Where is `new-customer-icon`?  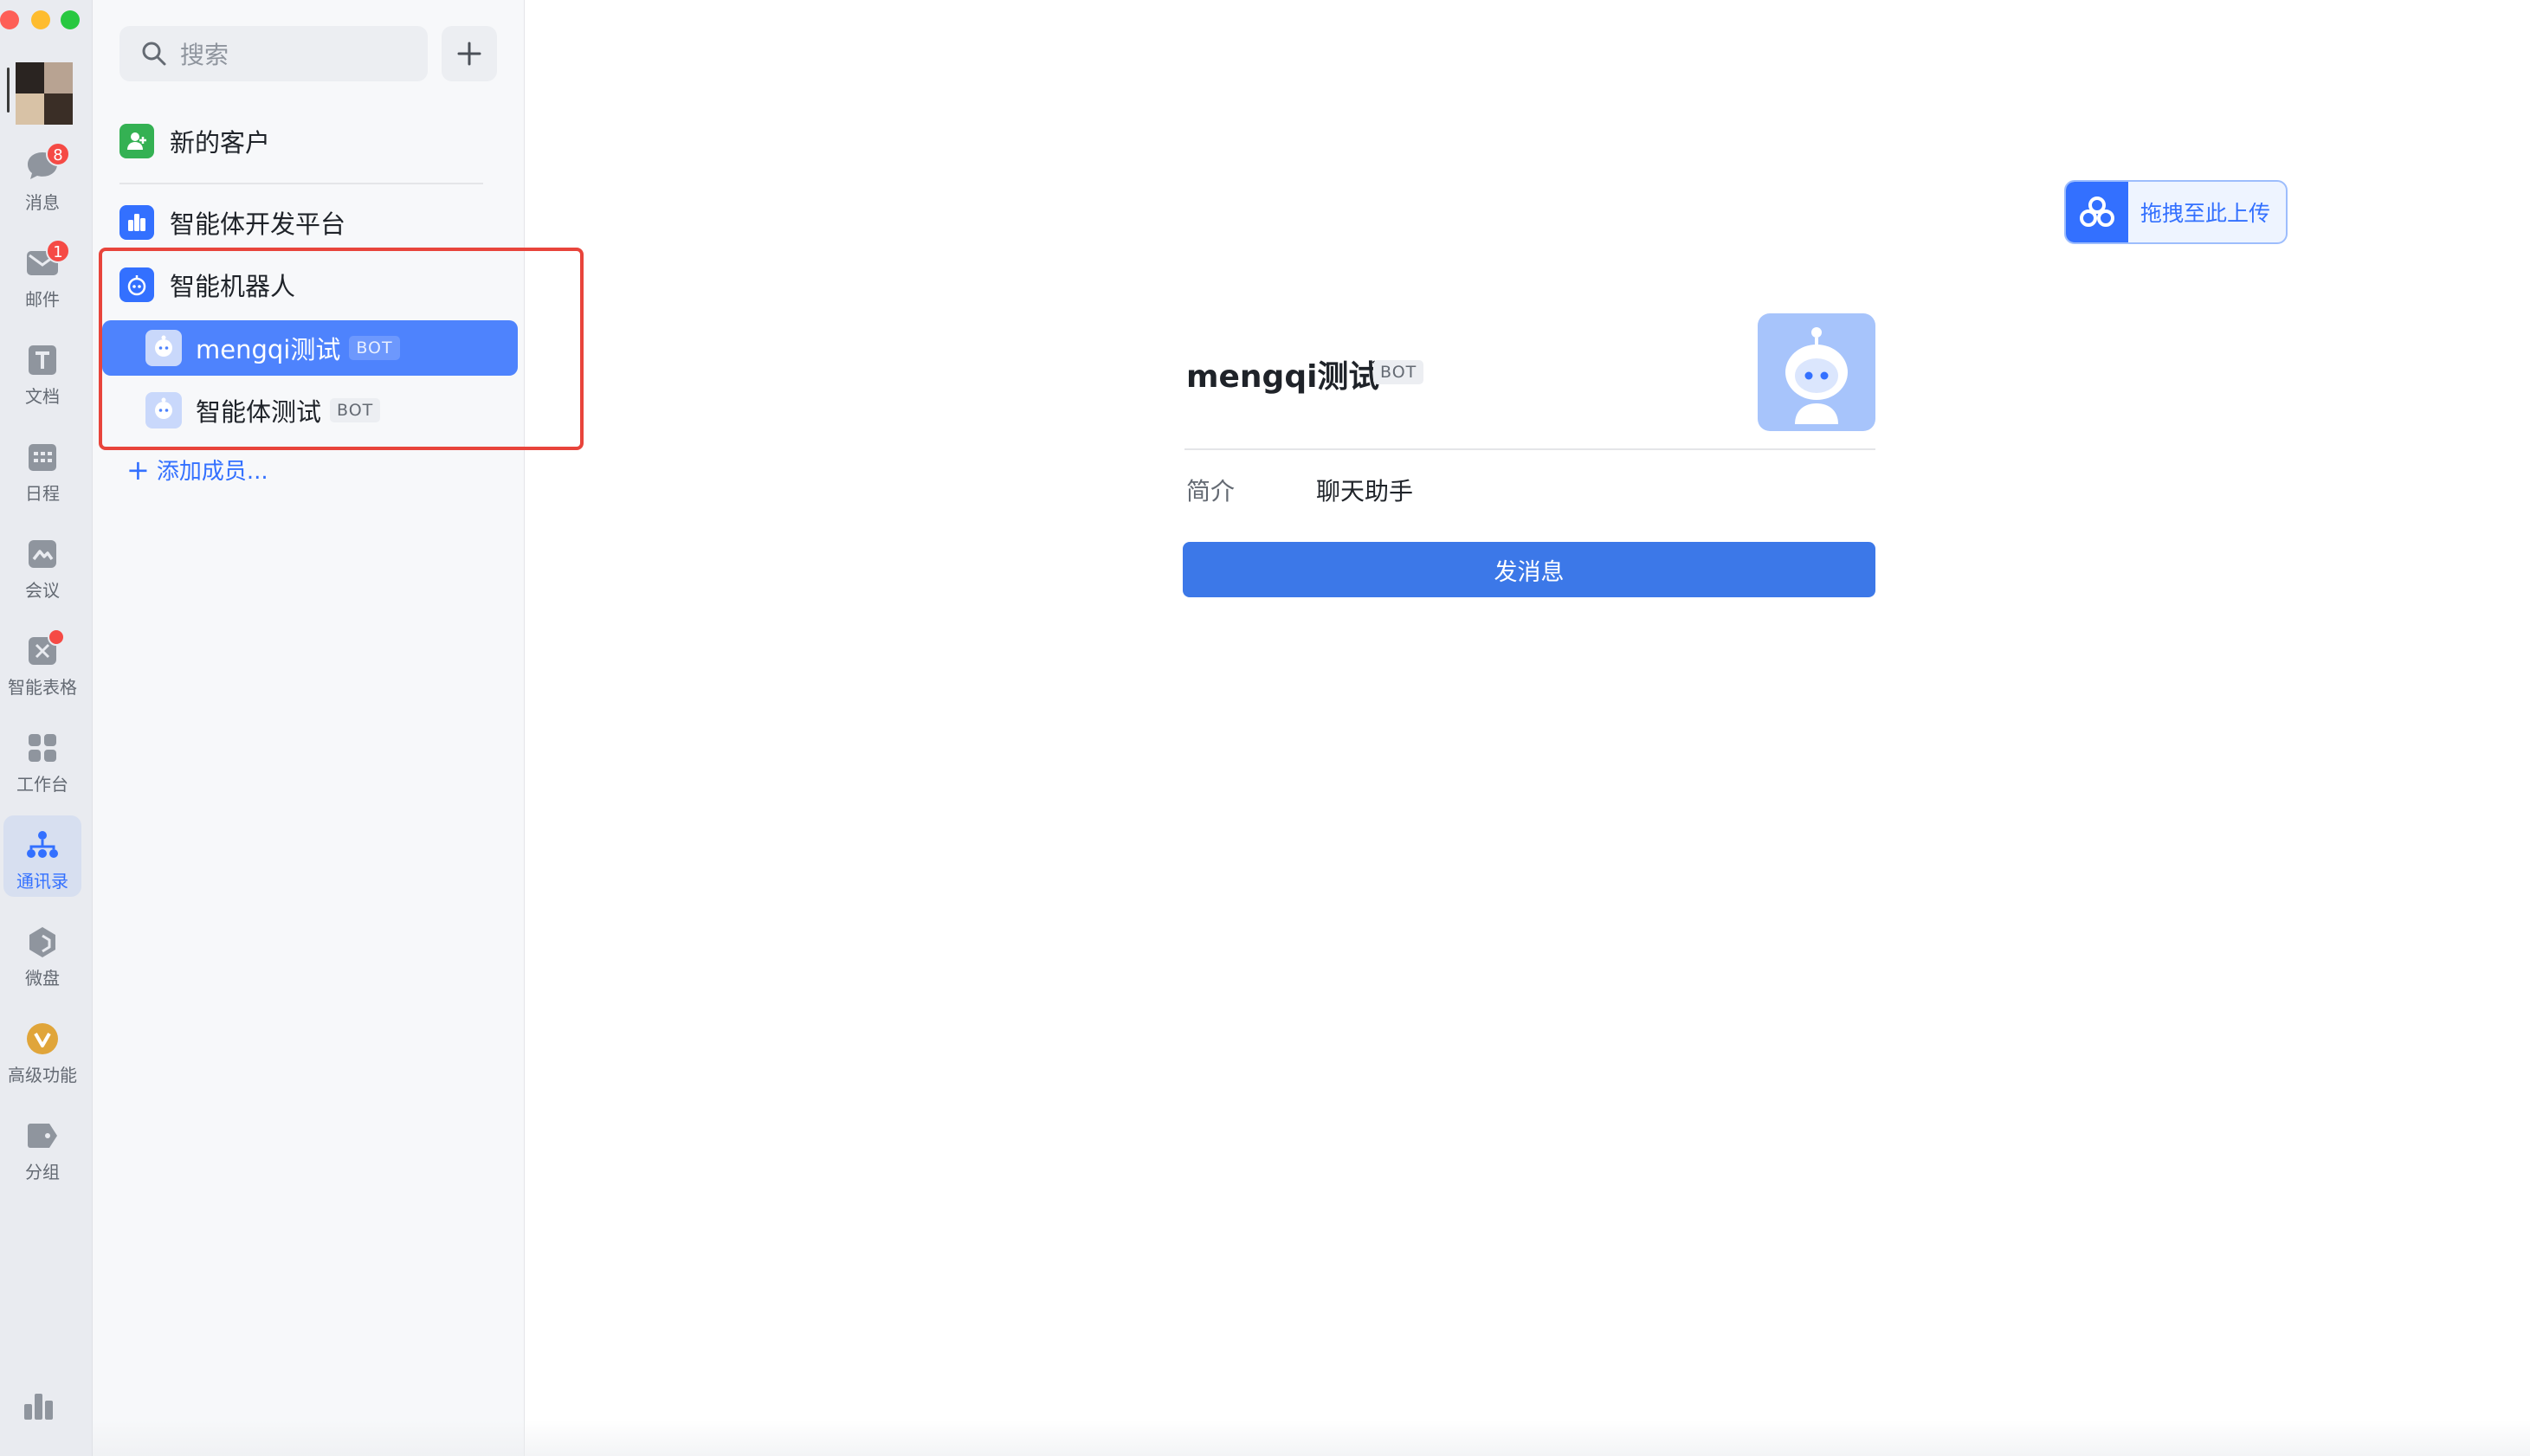 new-customer-icon is located at coordinates (136, 141).